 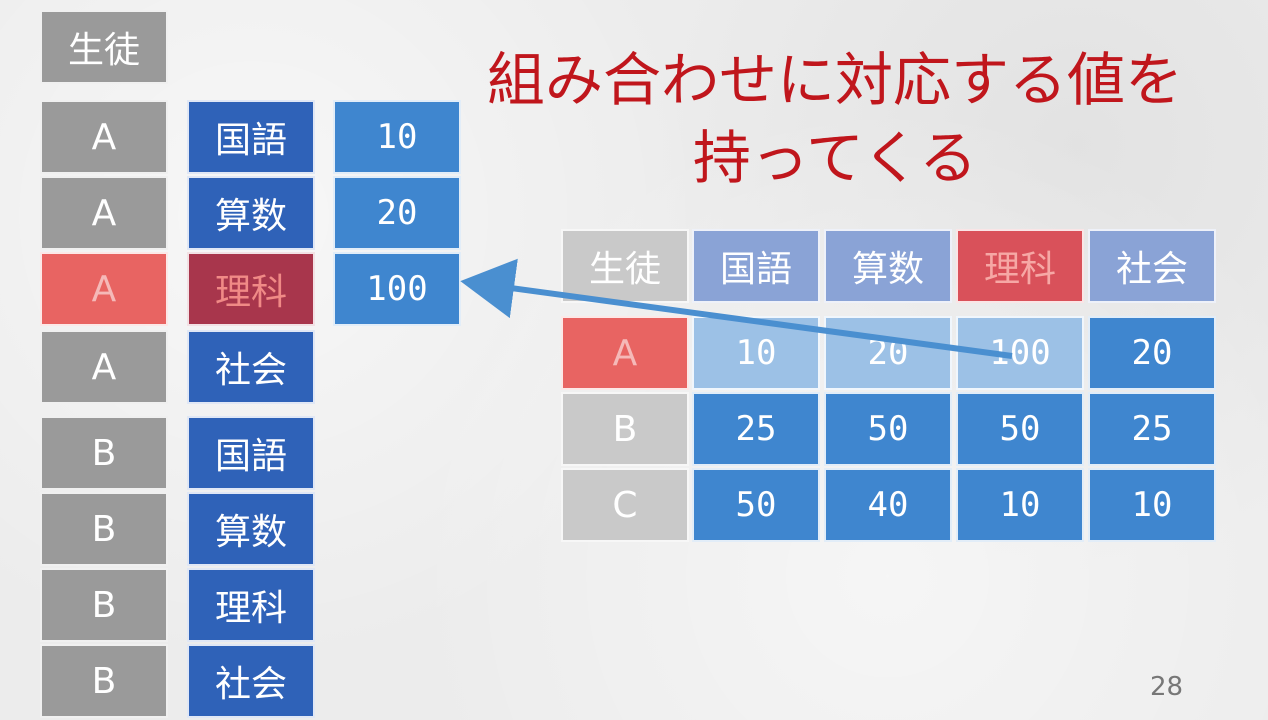 I want to click on slide-title-line1: 組み合わせに対応する値を, so click(x=834, y=80).